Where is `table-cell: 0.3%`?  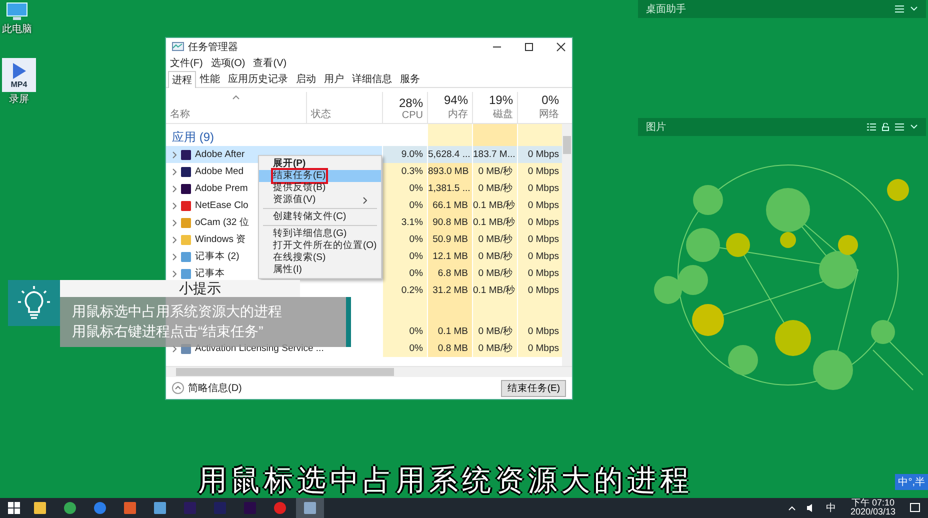
table-cell: 0.3% is located at coordinates (404, 171).